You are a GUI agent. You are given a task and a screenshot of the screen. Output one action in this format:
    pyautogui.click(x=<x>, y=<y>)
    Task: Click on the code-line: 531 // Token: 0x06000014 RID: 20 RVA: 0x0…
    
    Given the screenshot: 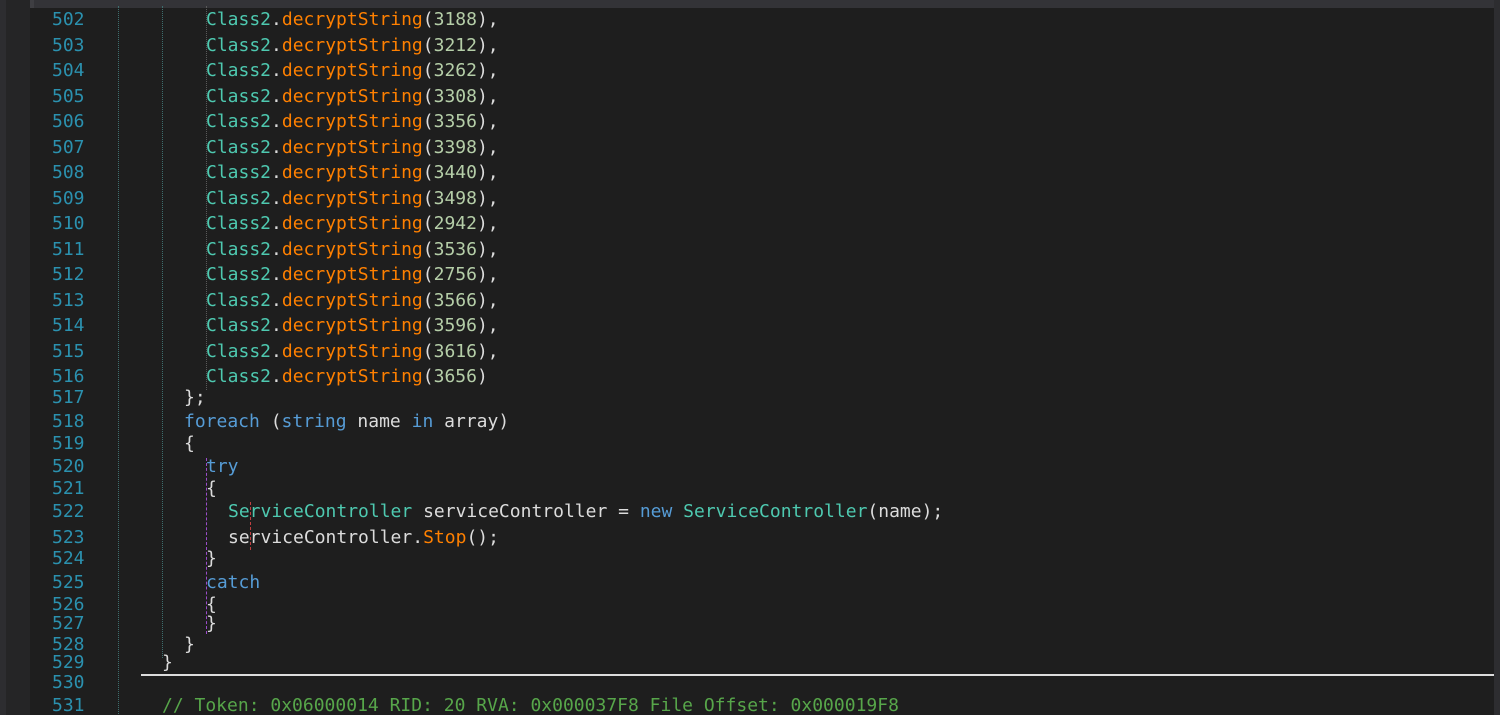 What is the action you would take?
    pyautogui.click(x=762, y=705)
    